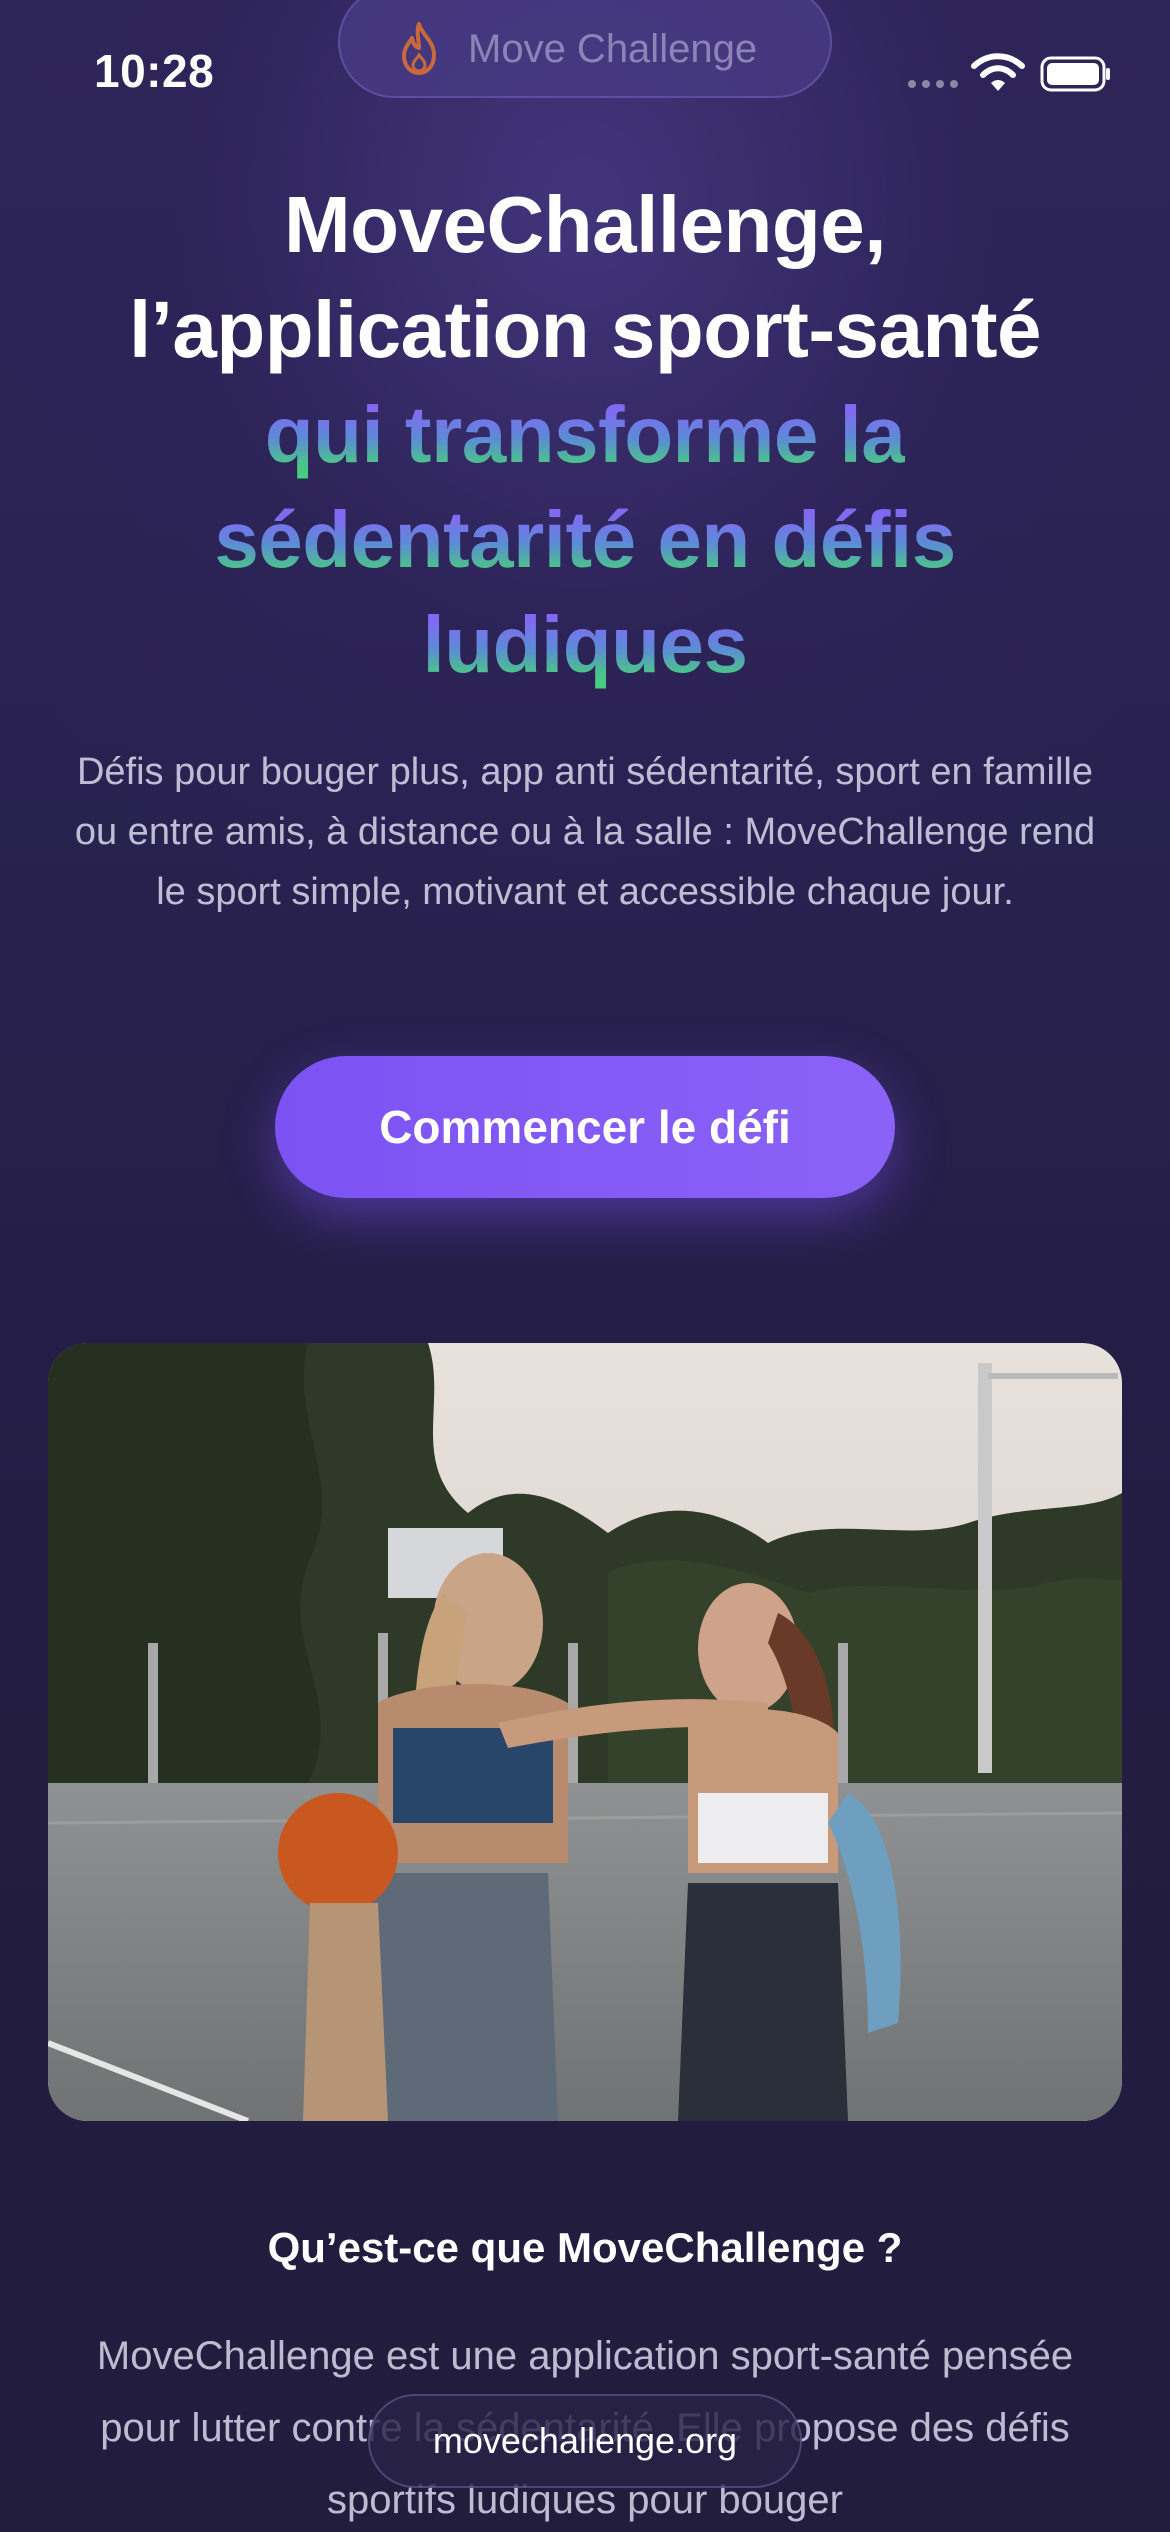  I want to click on hero-title-accent-line1: qui transforme la, so click(585, 434).